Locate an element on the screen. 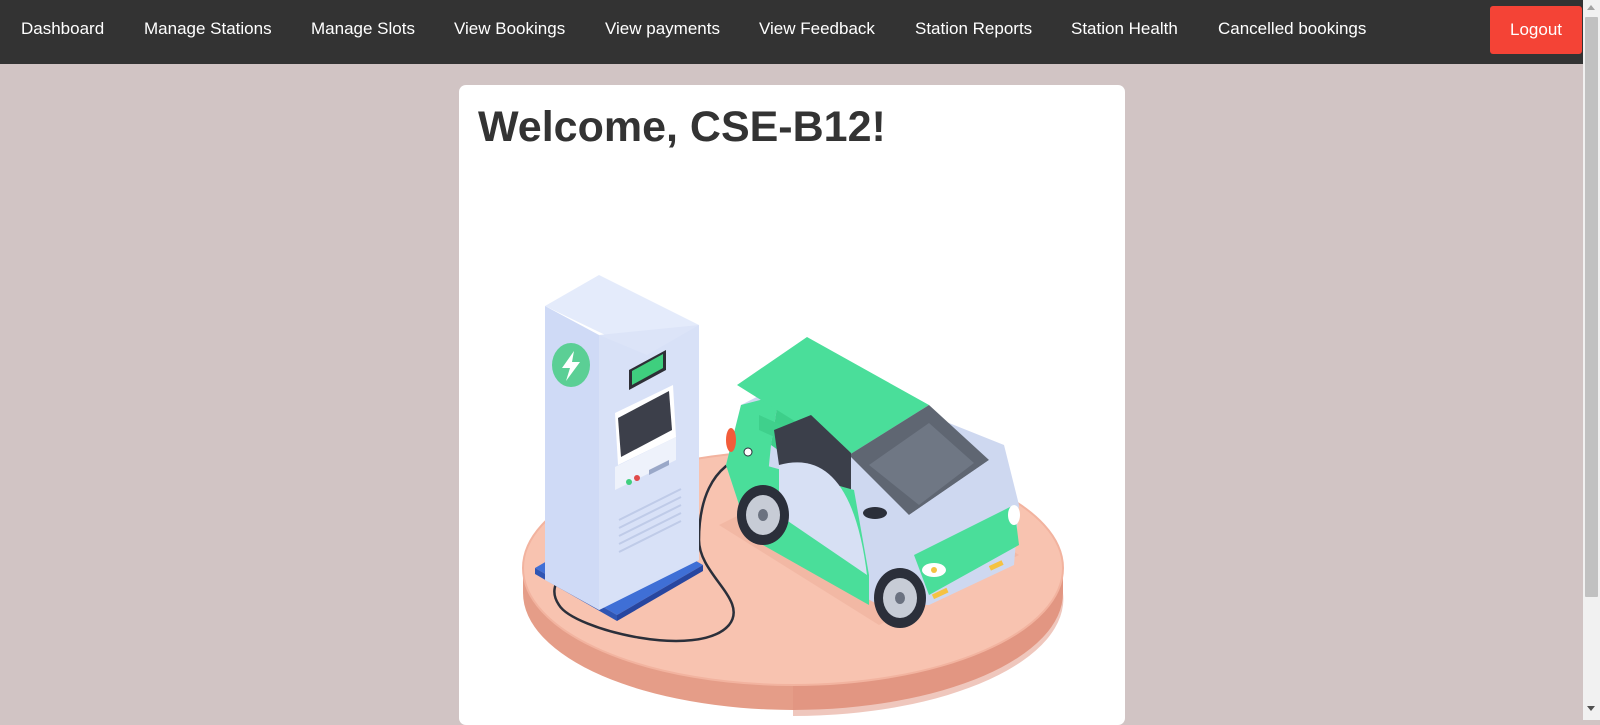 This screenshot has height=725, width=1600. vertical-scrollbar is located at coordinates (1591, 360).